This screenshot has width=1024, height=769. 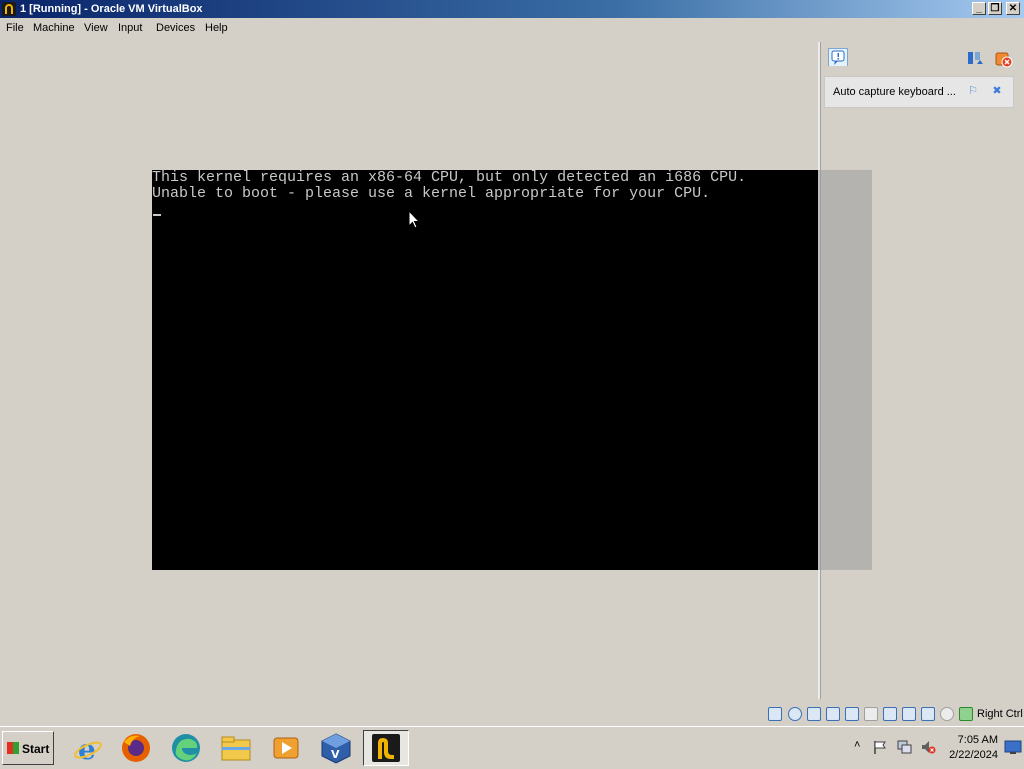 I want to click on clock-date: 2/22/2024, so click(x=973, y=755).